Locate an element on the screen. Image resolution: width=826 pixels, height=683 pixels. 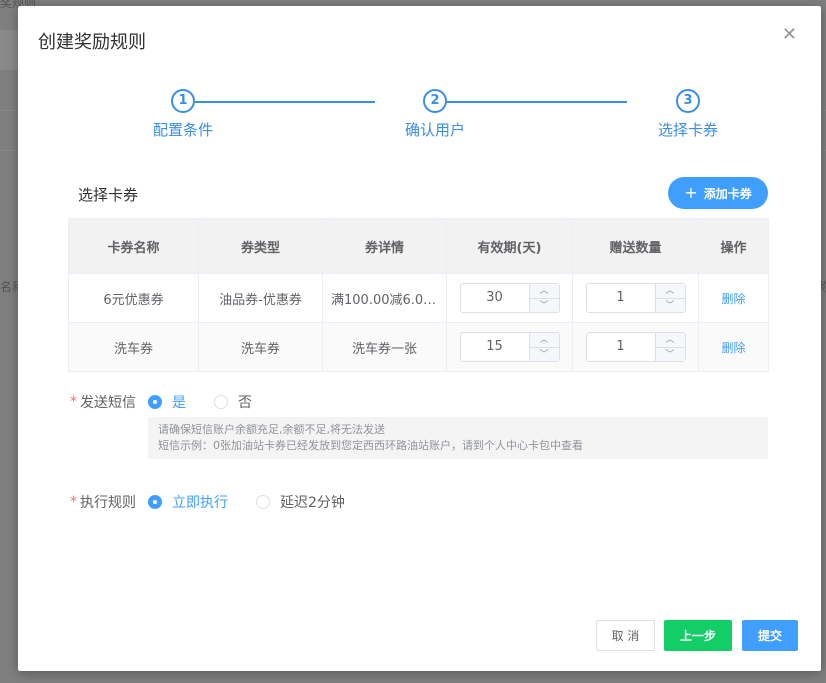
coupon-type-cell: 洗车券 is located at coordinates (260, 347).